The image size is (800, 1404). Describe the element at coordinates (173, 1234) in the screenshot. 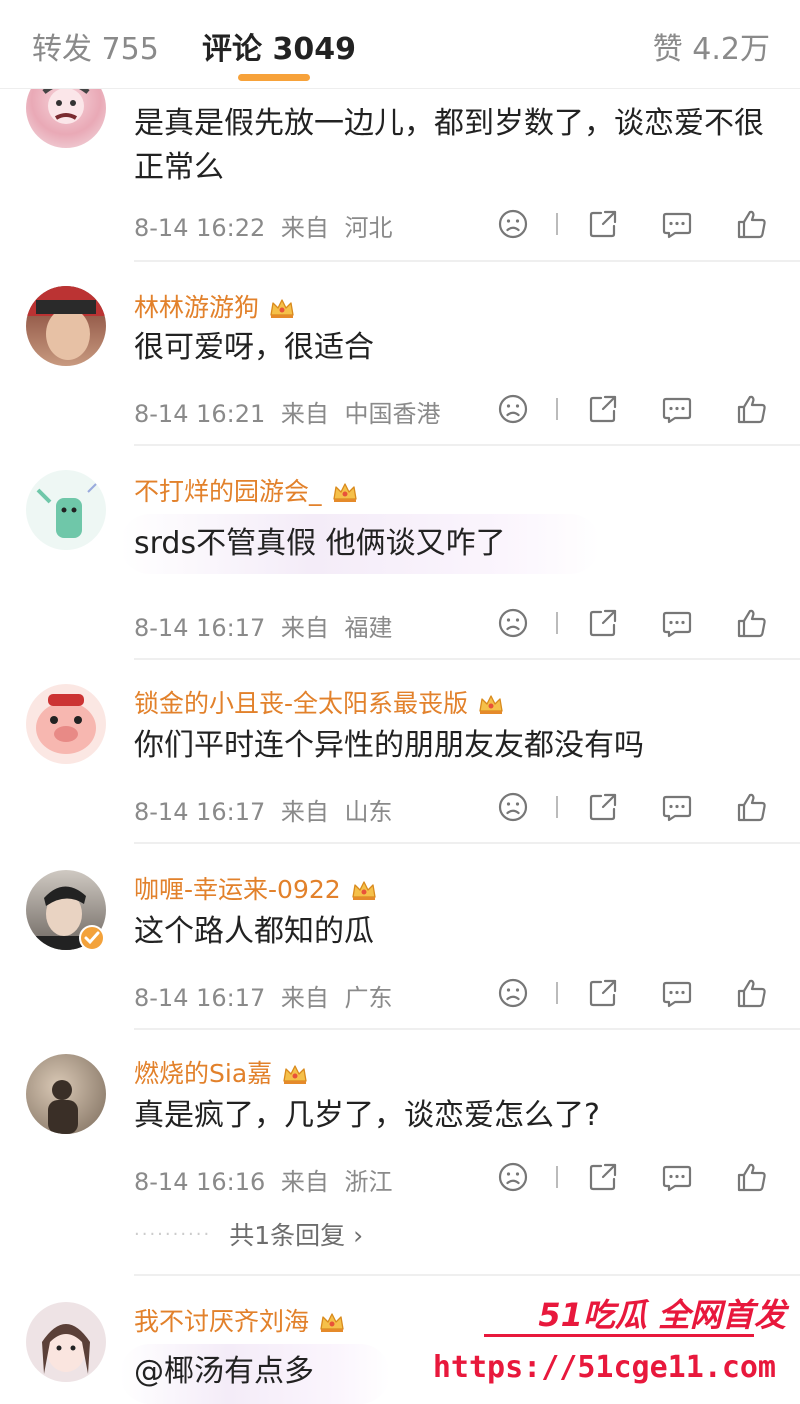

I see `replies-dots: ··········` at that location.